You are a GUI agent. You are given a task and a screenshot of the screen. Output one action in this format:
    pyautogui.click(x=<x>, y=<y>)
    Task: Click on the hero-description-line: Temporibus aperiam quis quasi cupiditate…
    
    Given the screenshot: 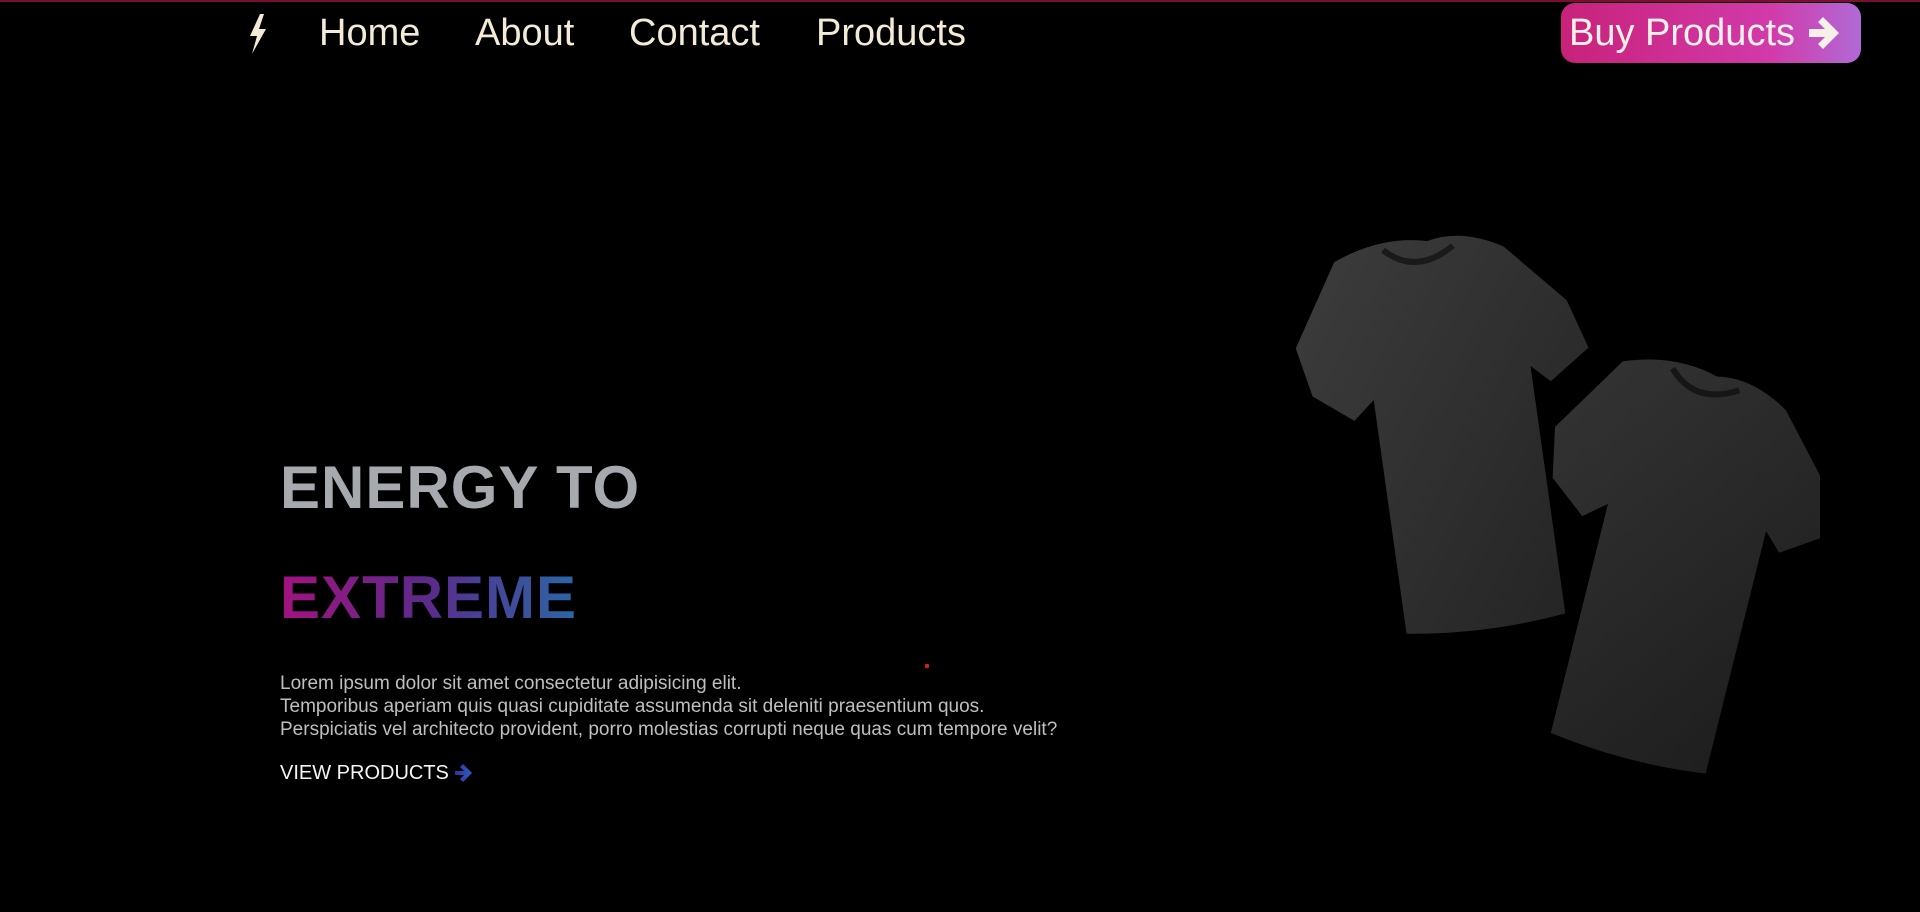 What is the action you would take?
    pyautogui.click(x=632, y=706)
    